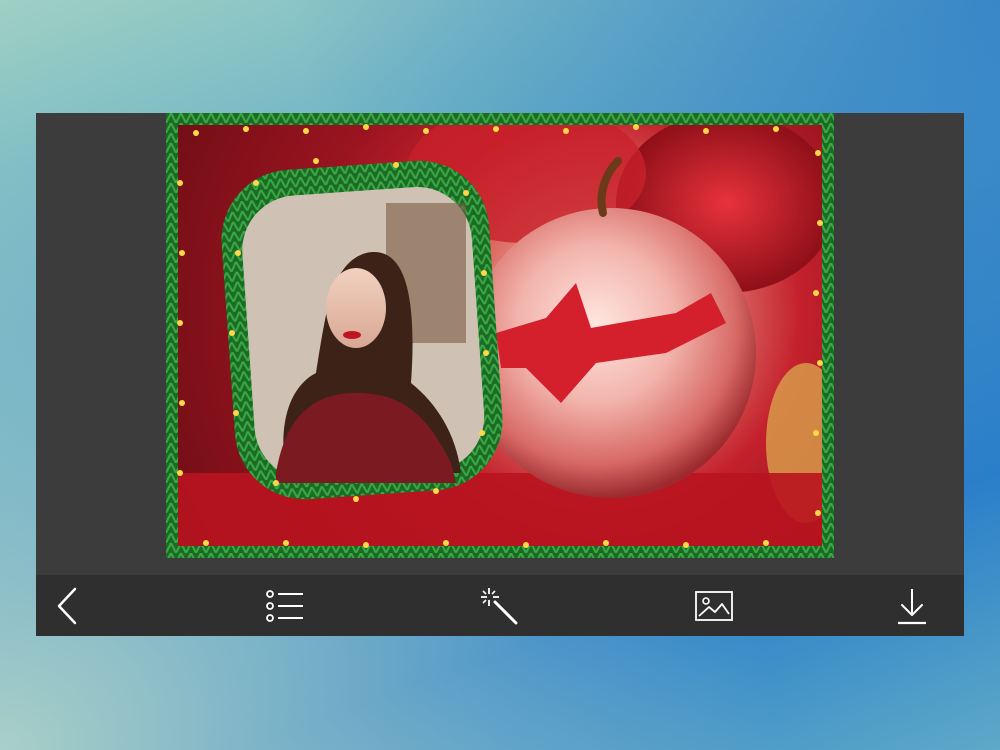  I want to click on effects-button, so click(499, 606).